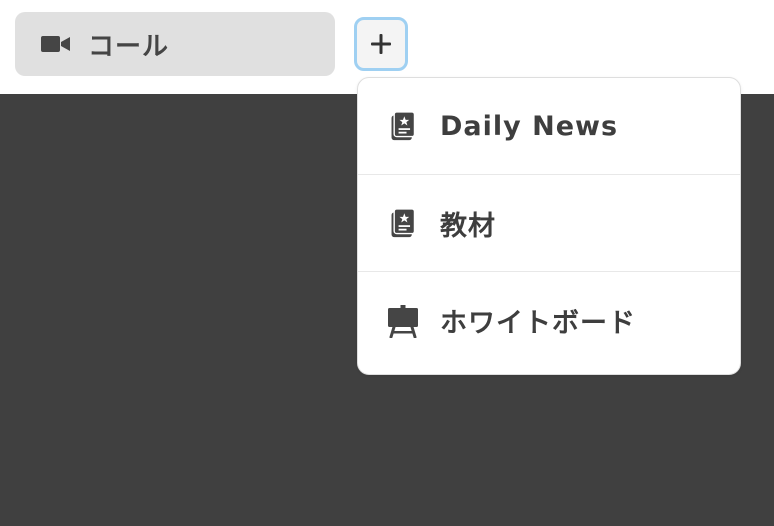  Describe the element at coordinates (129, 46) in the screenshot. I see `call-tab-label: コール` at that location.